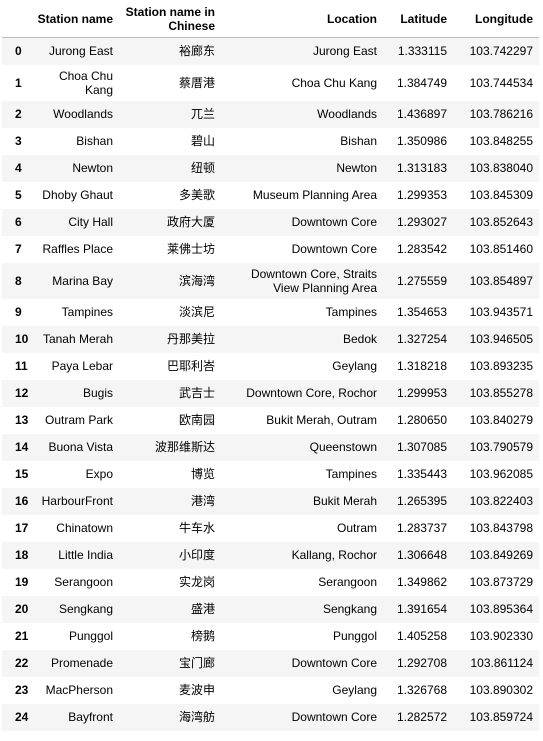 The height and width of the screenshot is (741, 543). What do you see at coordinates (421, 168) in the screenshot?
I see `cell-latitude: 1.313183` at bounding box center [421, 168].